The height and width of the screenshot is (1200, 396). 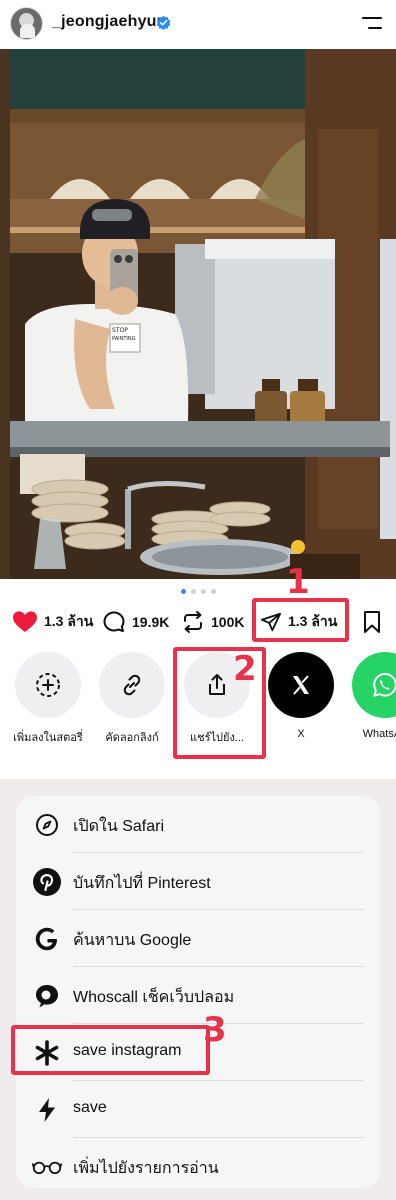 What do you see at coordinates (119, 826) in the screenshot?
I see `menu-item-label: เปิดใน Safari` at bounding box center [119, 826].